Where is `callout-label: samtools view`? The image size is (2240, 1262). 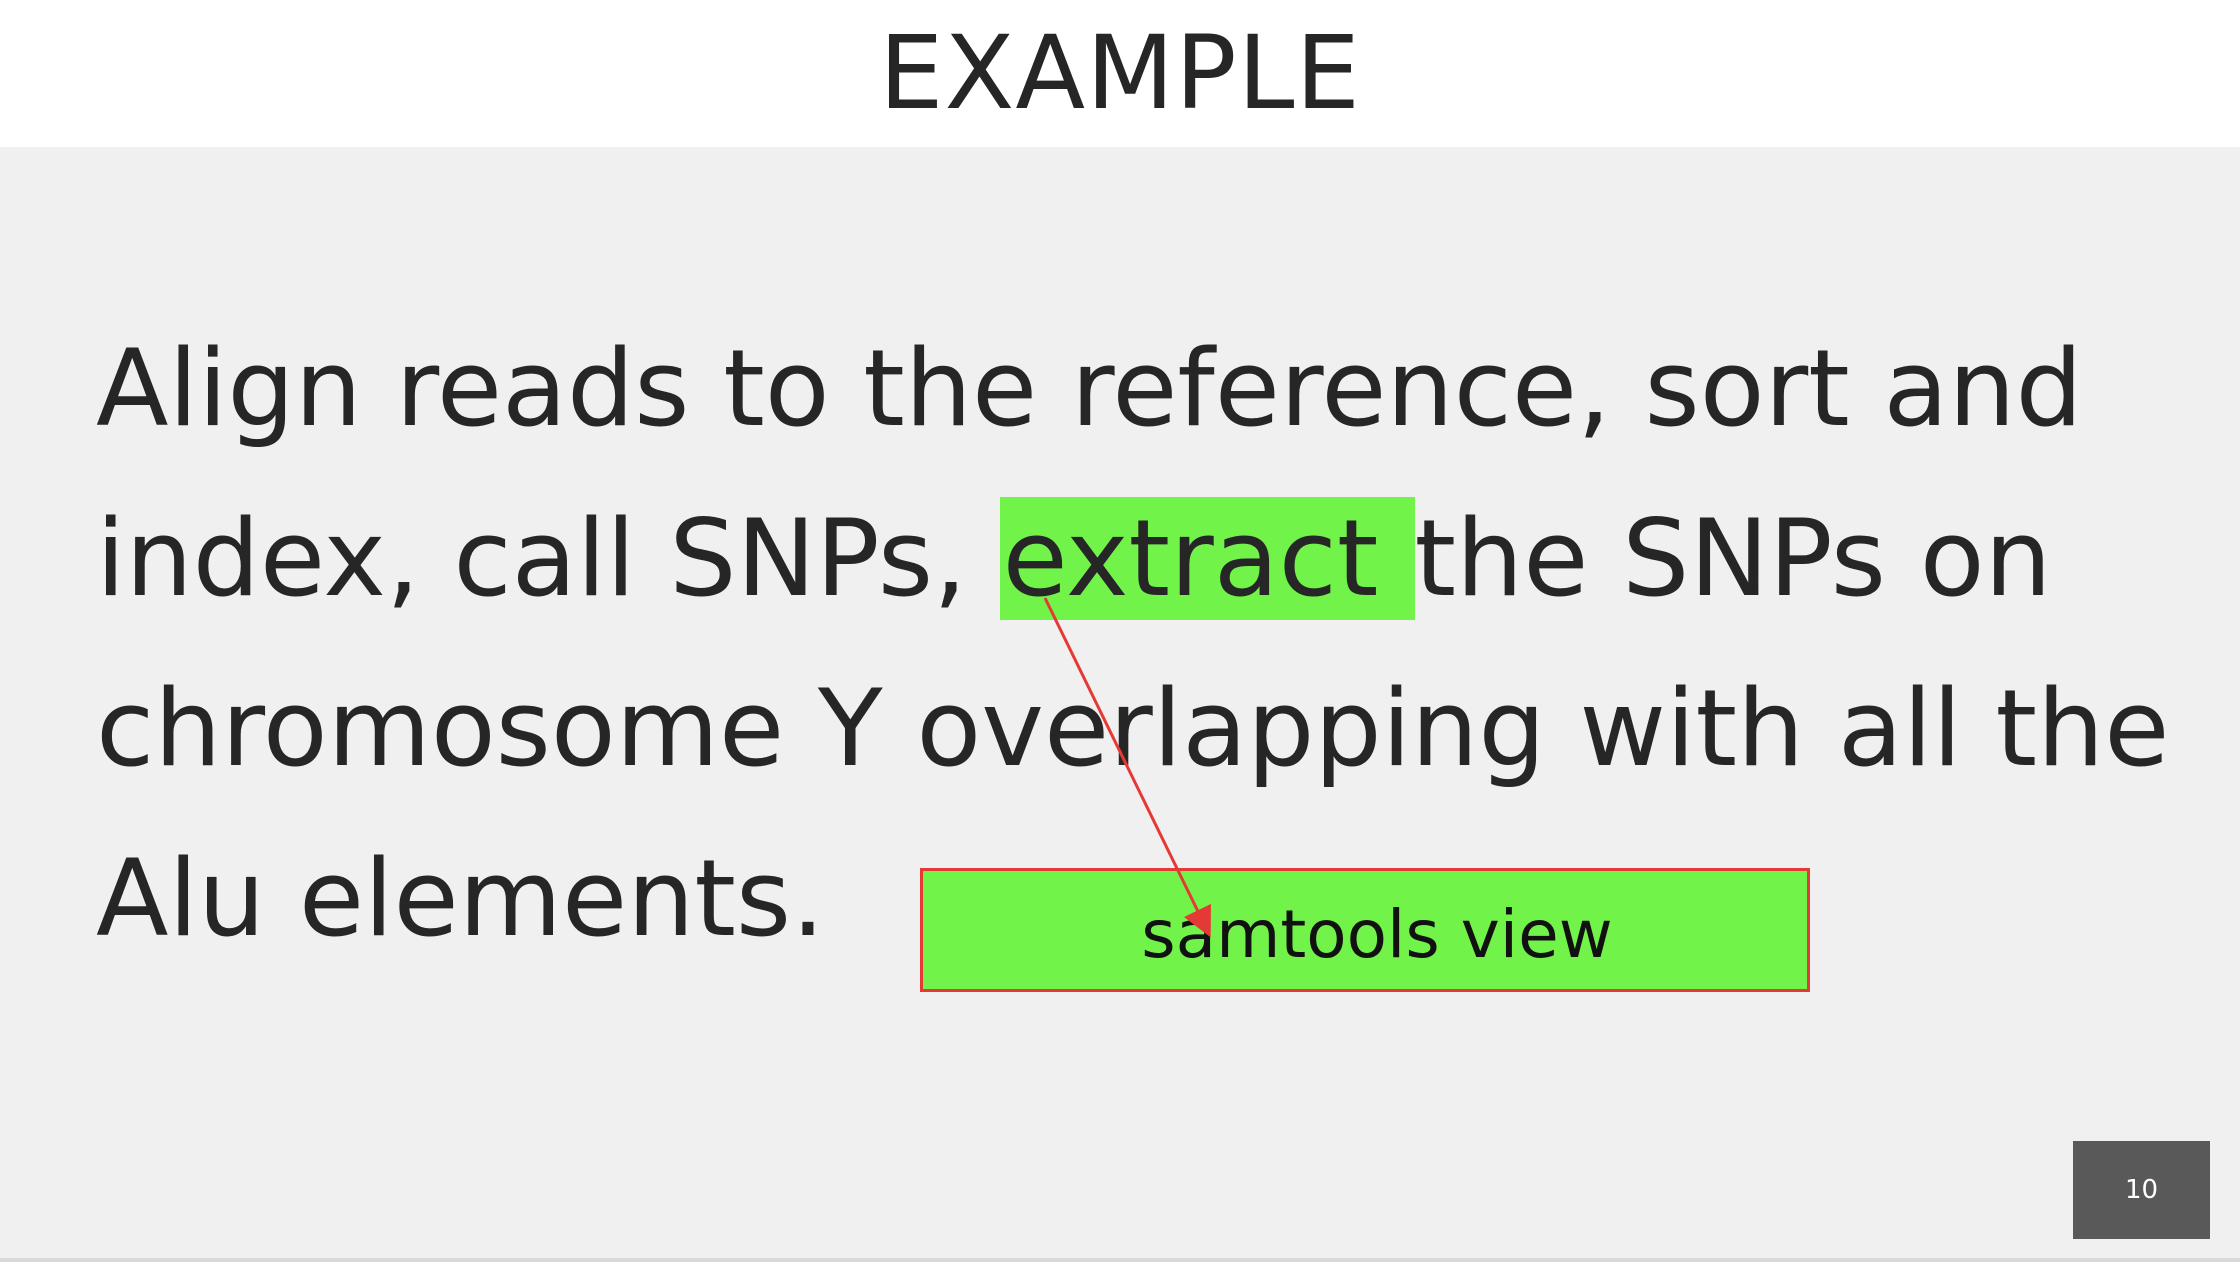
callout-label: samtools view is located at coordinates (1377, 934).